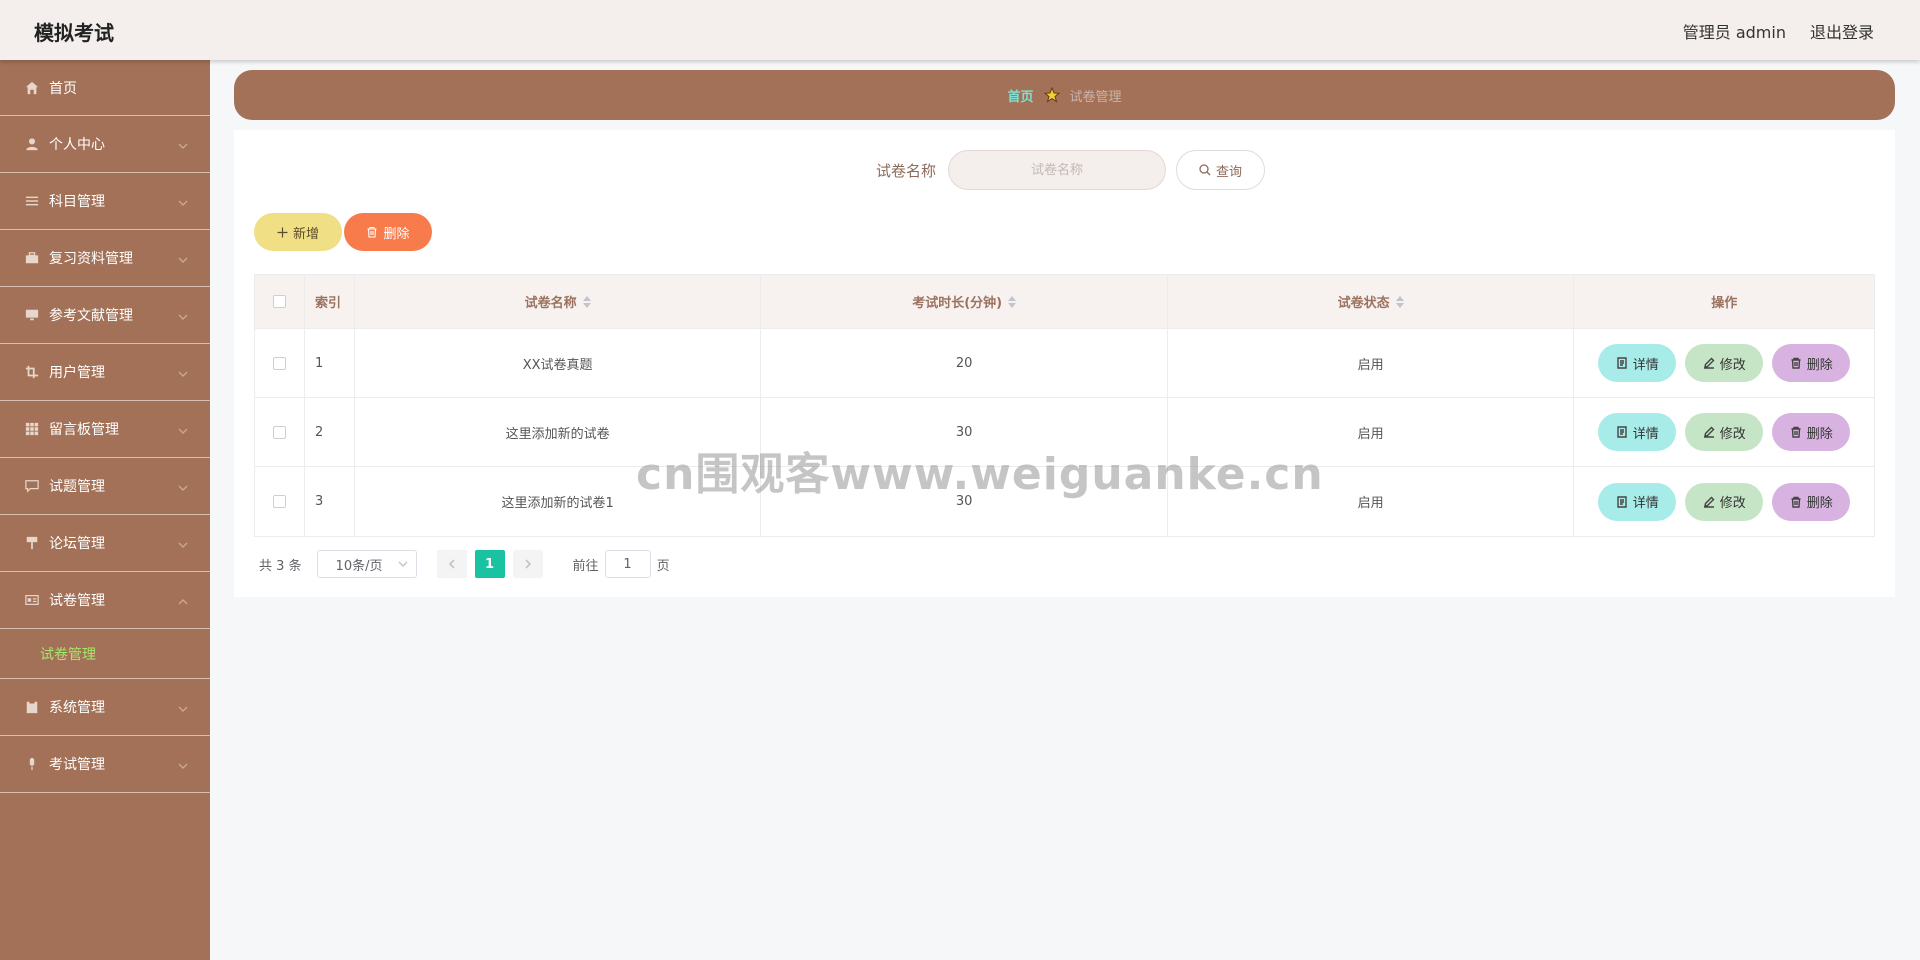 Image resolution: width=1920 pixels, height=960 pixels. I want to click on header-duration: 考试时长(分钟), so click(964, 301).